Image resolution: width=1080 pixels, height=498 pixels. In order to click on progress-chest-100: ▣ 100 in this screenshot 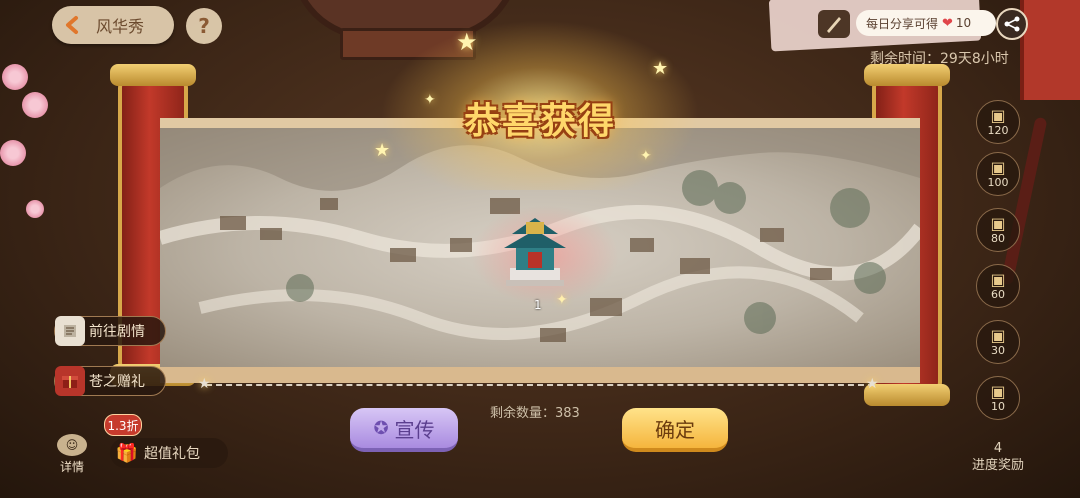, I will do `click(998, 174)`.